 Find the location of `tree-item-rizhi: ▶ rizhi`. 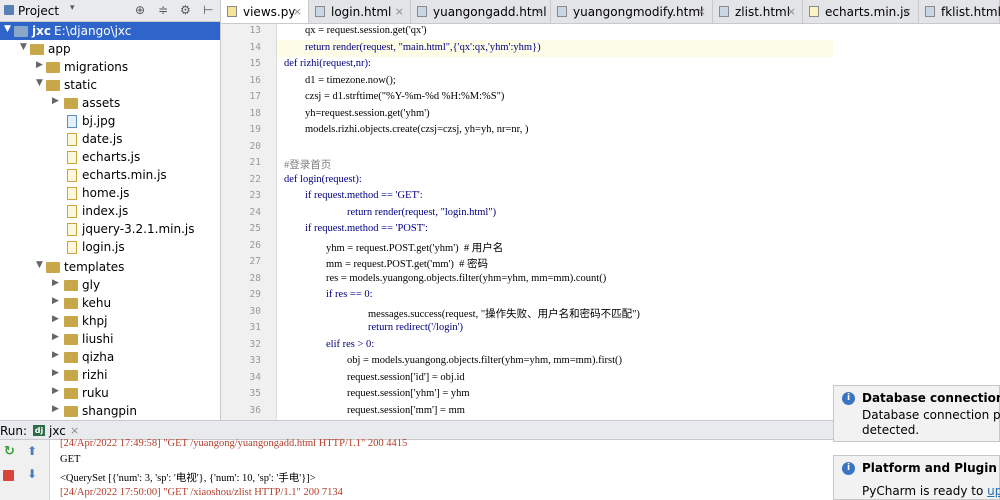

tree-item-rizhi: ▶ rizhi is located at coordinates (110, 375).